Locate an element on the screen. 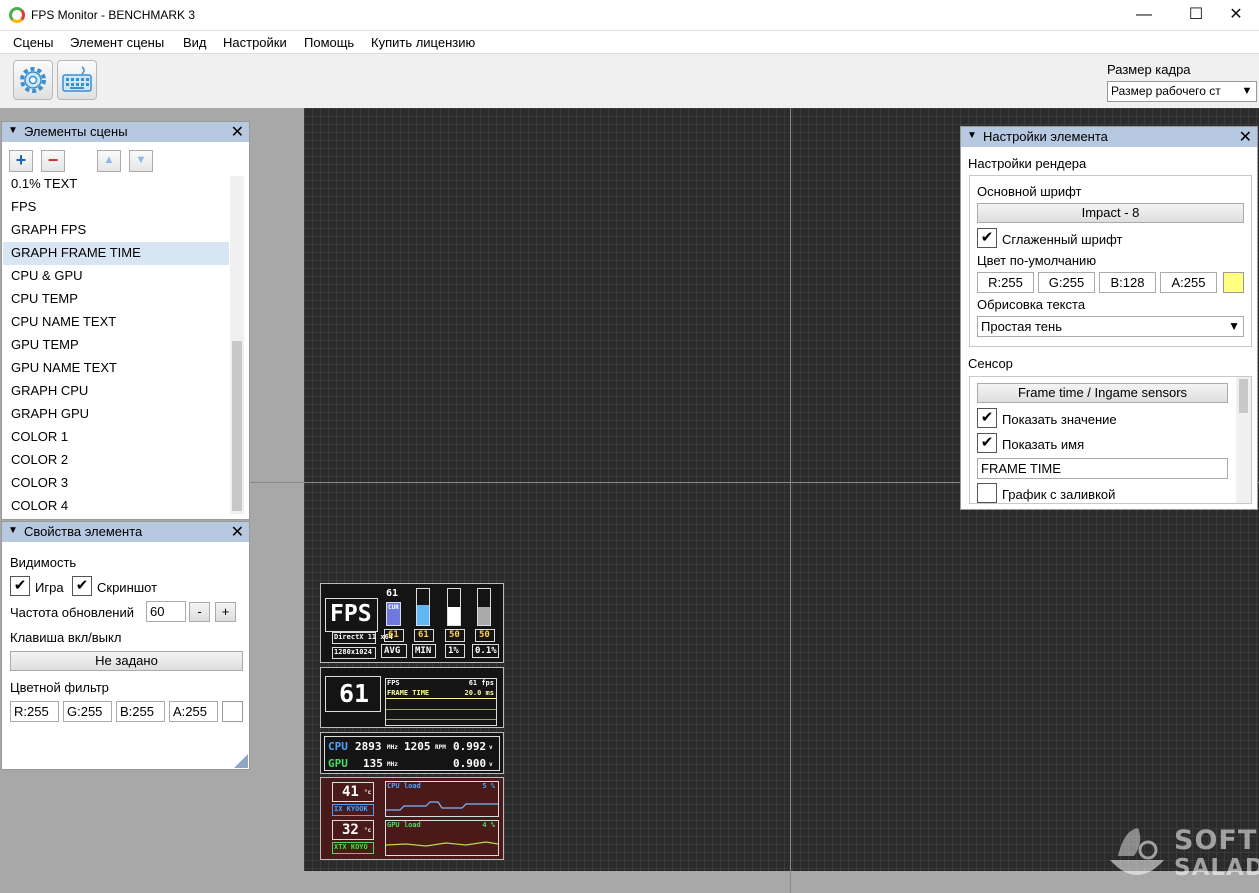 The height and width of the screenshot is (893, 1259). scene-elements-scrollbar is located at coordinates (237, 345).